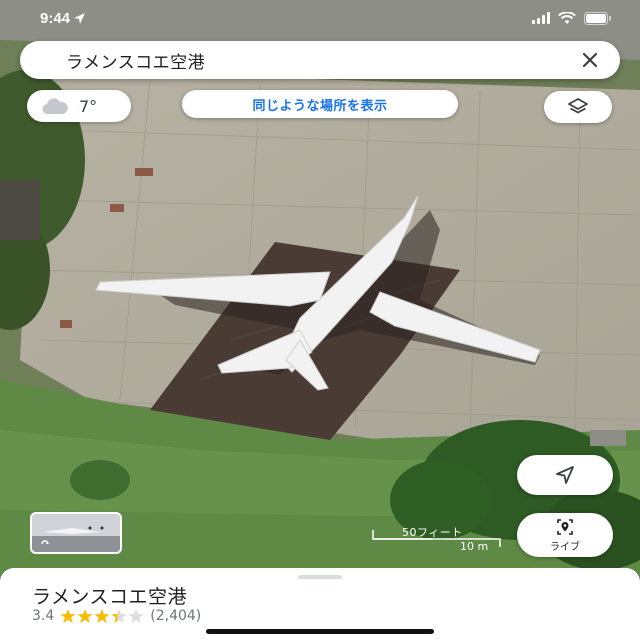 Image resolution: width=640 pixels, height=640 pixels. Describe the element at coordinates (176, 616) in the screenshot. I see `review-count: (2,404)` at that location.